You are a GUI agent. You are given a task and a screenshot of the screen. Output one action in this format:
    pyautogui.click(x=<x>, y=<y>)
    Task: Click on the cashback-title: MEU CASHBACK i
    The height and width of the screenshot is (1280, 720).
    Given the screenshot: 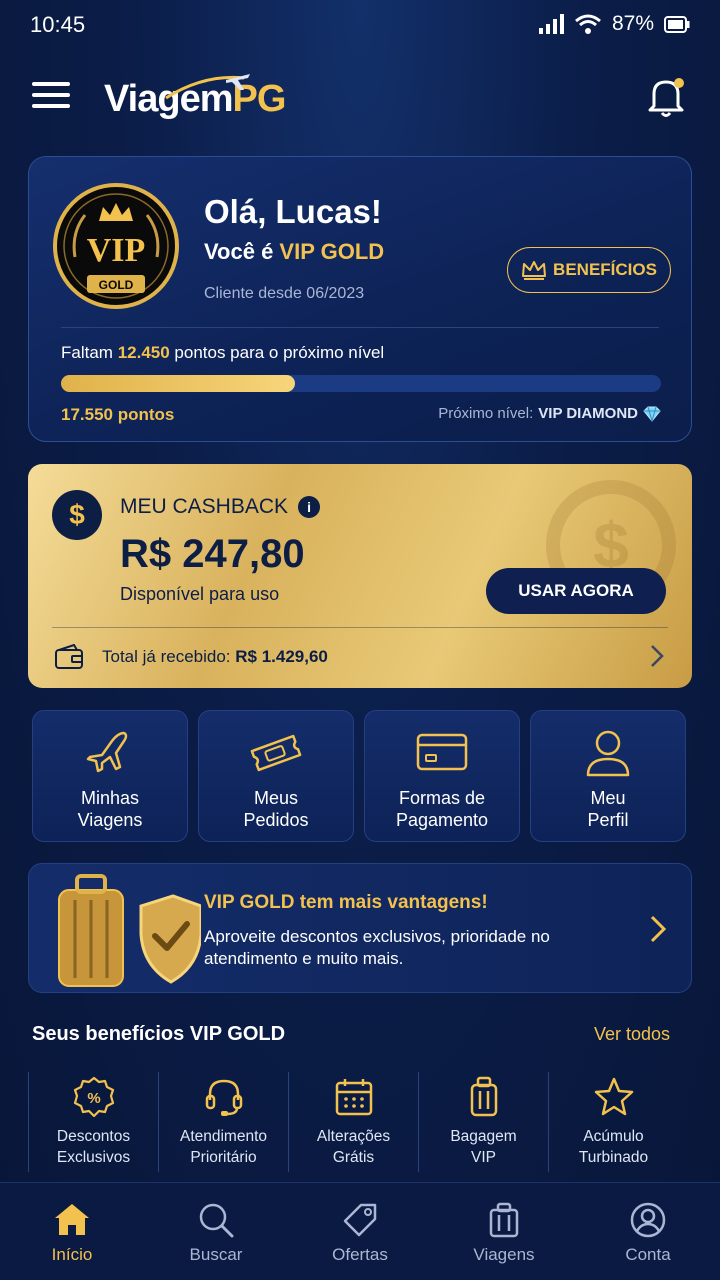 What is the action you would take?
    pyautogui.click(x=220, y=507)
    